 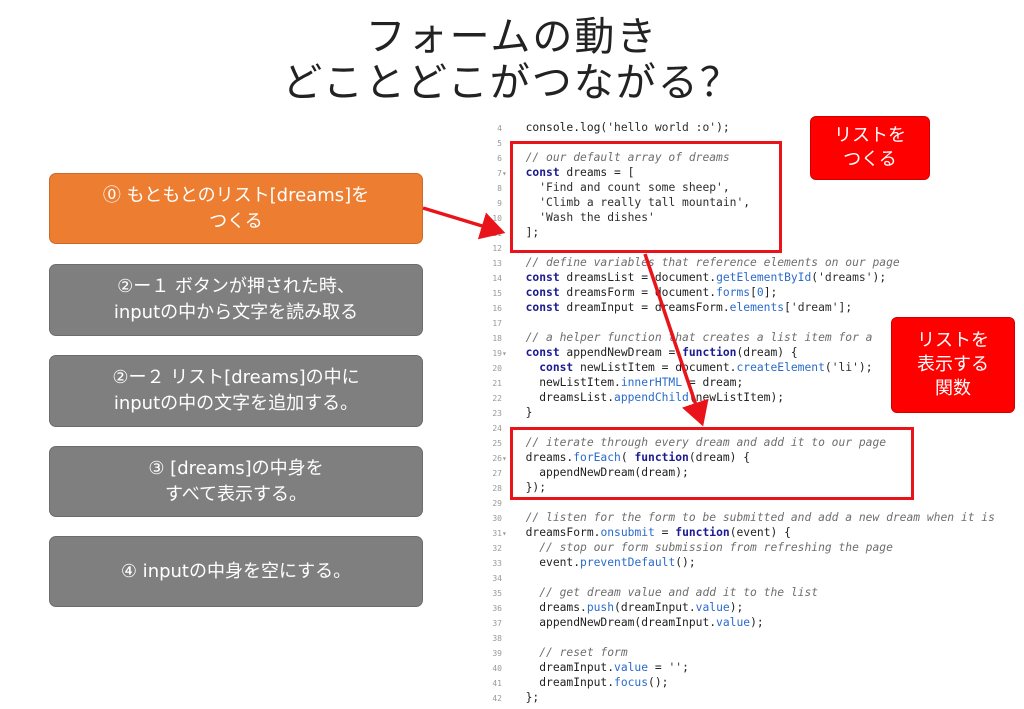 I want to click on arrow-array-to-foreach, so click(x=676, y=340).